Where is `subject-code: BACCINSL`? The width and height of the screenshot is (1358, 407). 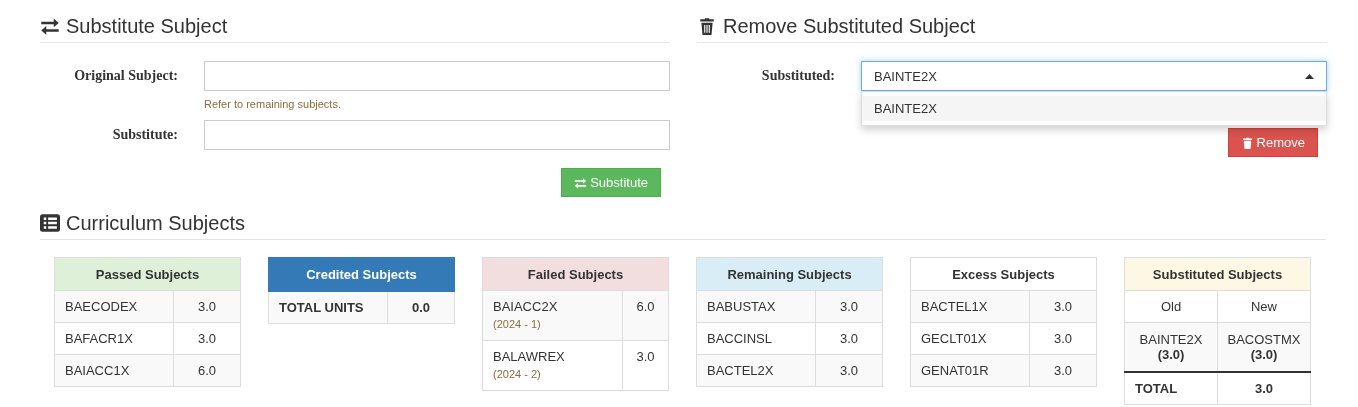
subject-code: BACCINSL is located at coordinates (740, 338).